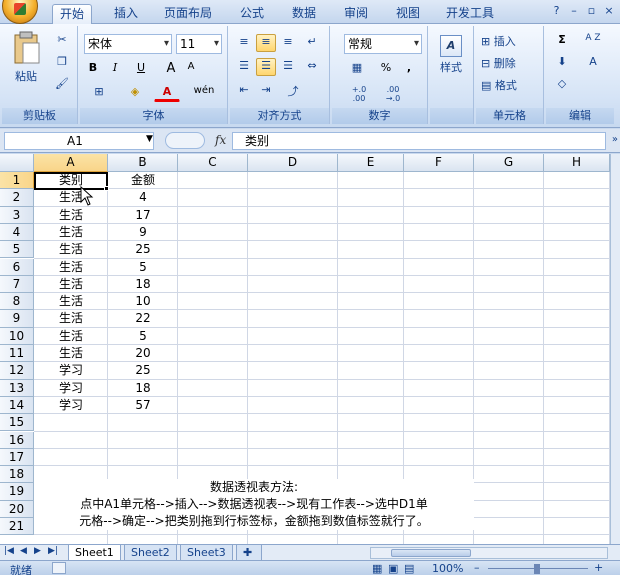 Image resolution: width=620 pixels, height=575 pixels. What do you see at coordinates (312, 43) in the screenshot?
I see `wrap-text-icon: ↵` at bounding box center [312, 43].